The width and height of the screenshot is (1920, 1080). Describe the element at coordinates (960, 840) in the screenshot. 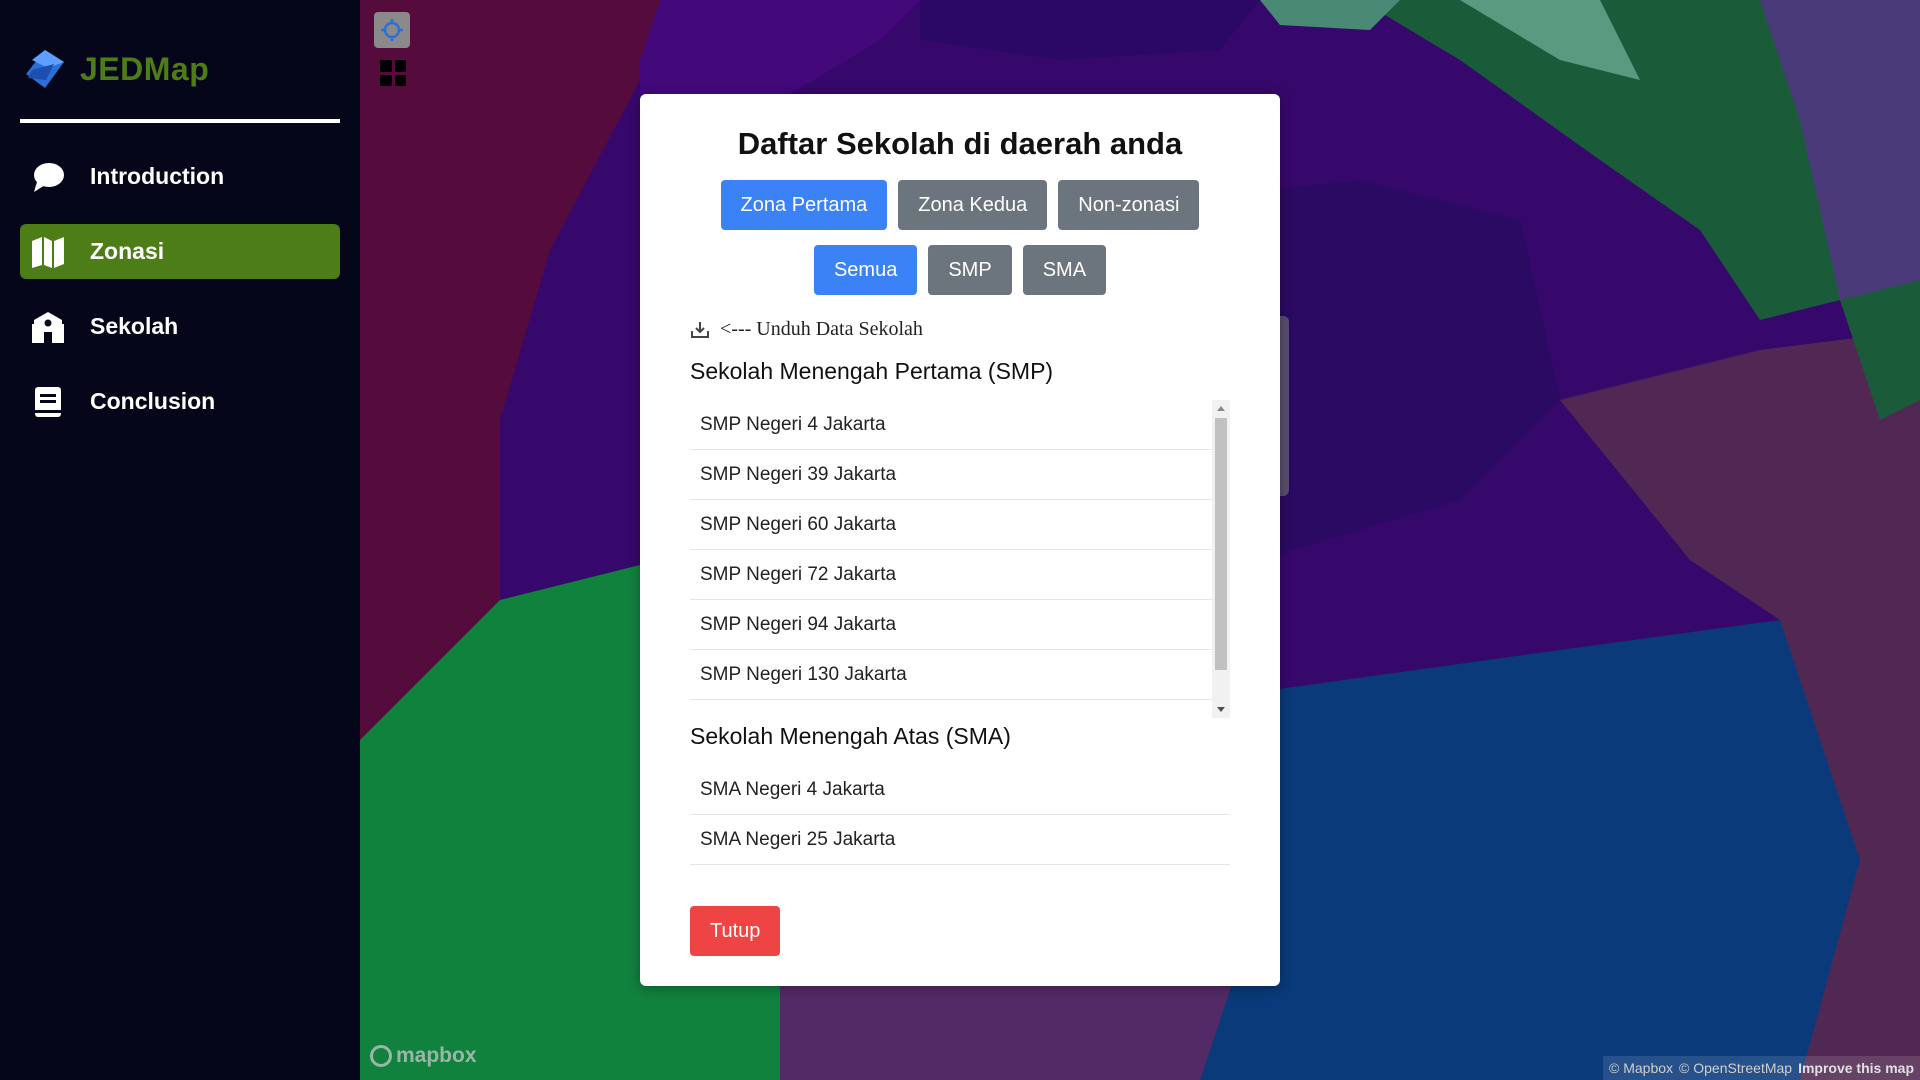

I see `list-item: SMA Negeri 25 Jakarta` at that location.